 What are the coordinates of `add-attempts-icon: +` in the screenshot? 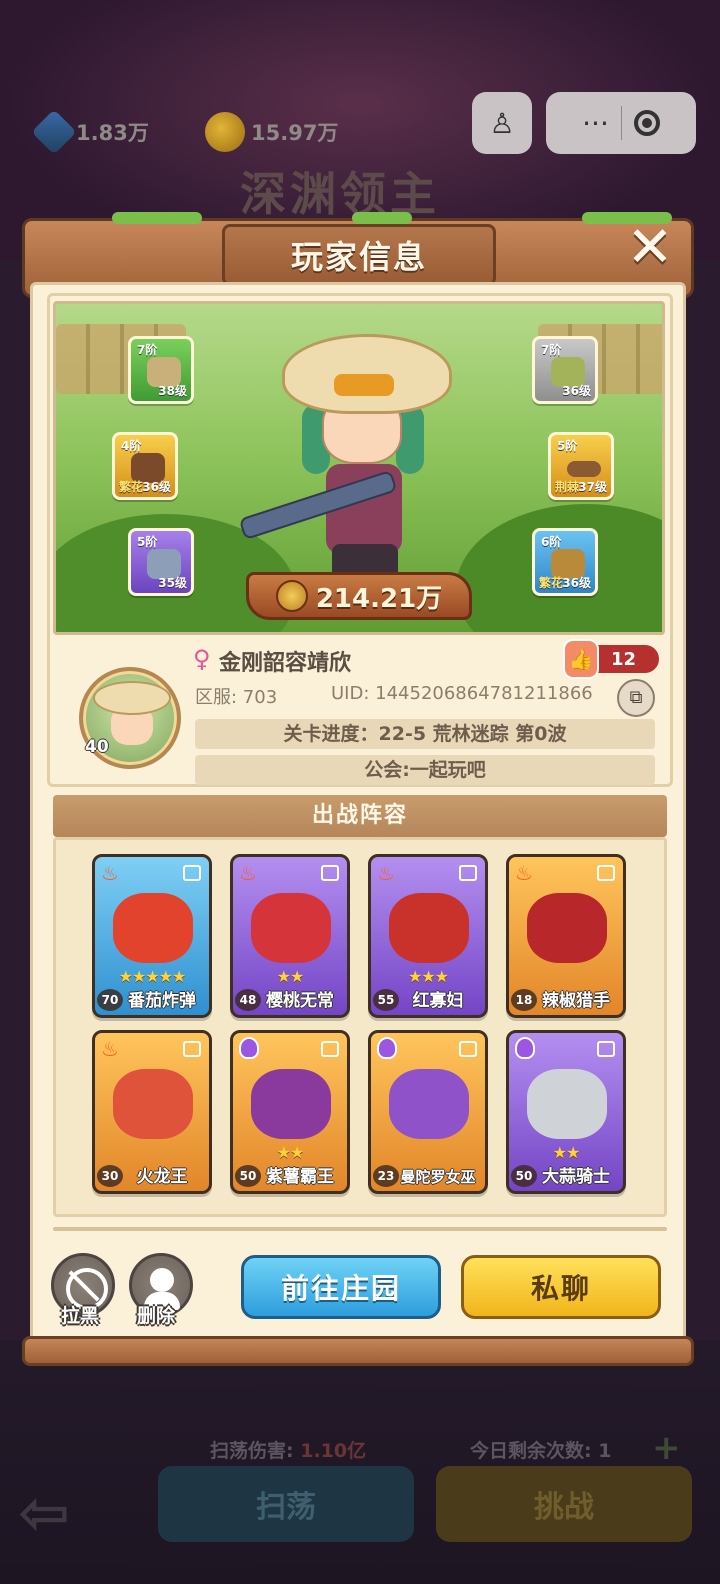 It's located at (666, 1448).